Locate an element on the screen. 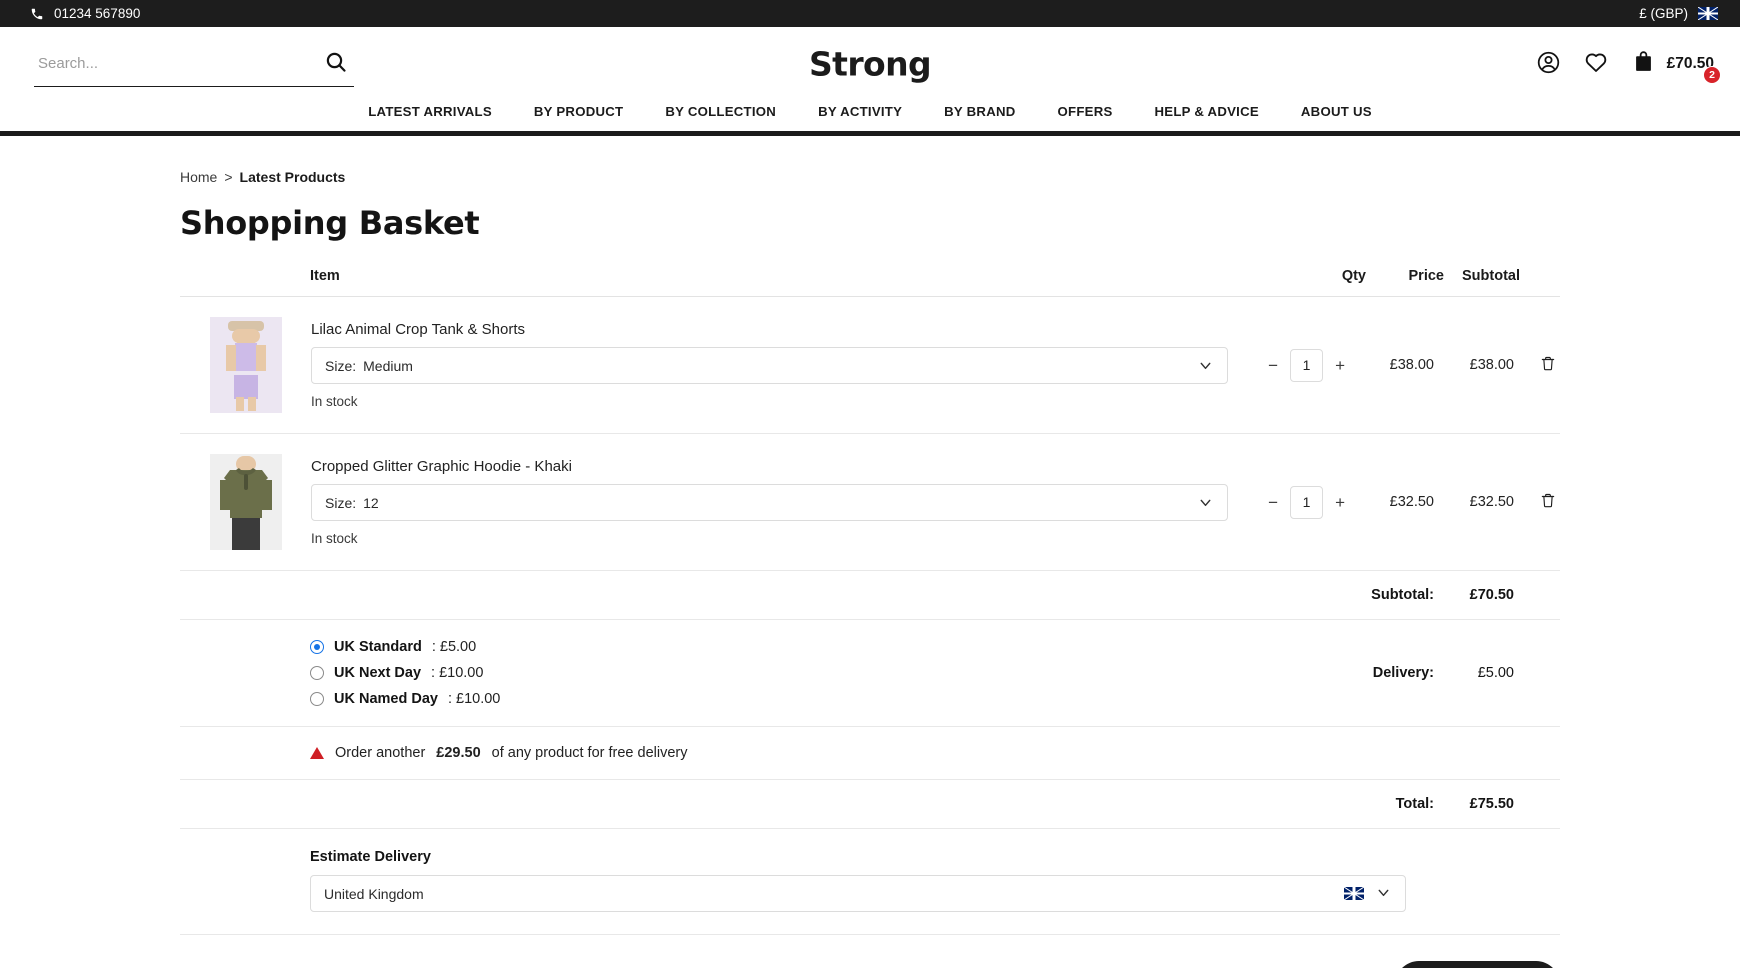 This screenshot has height=968, width=1740. phone-contact: 01234 567890 is located at coordinates (85, 13).